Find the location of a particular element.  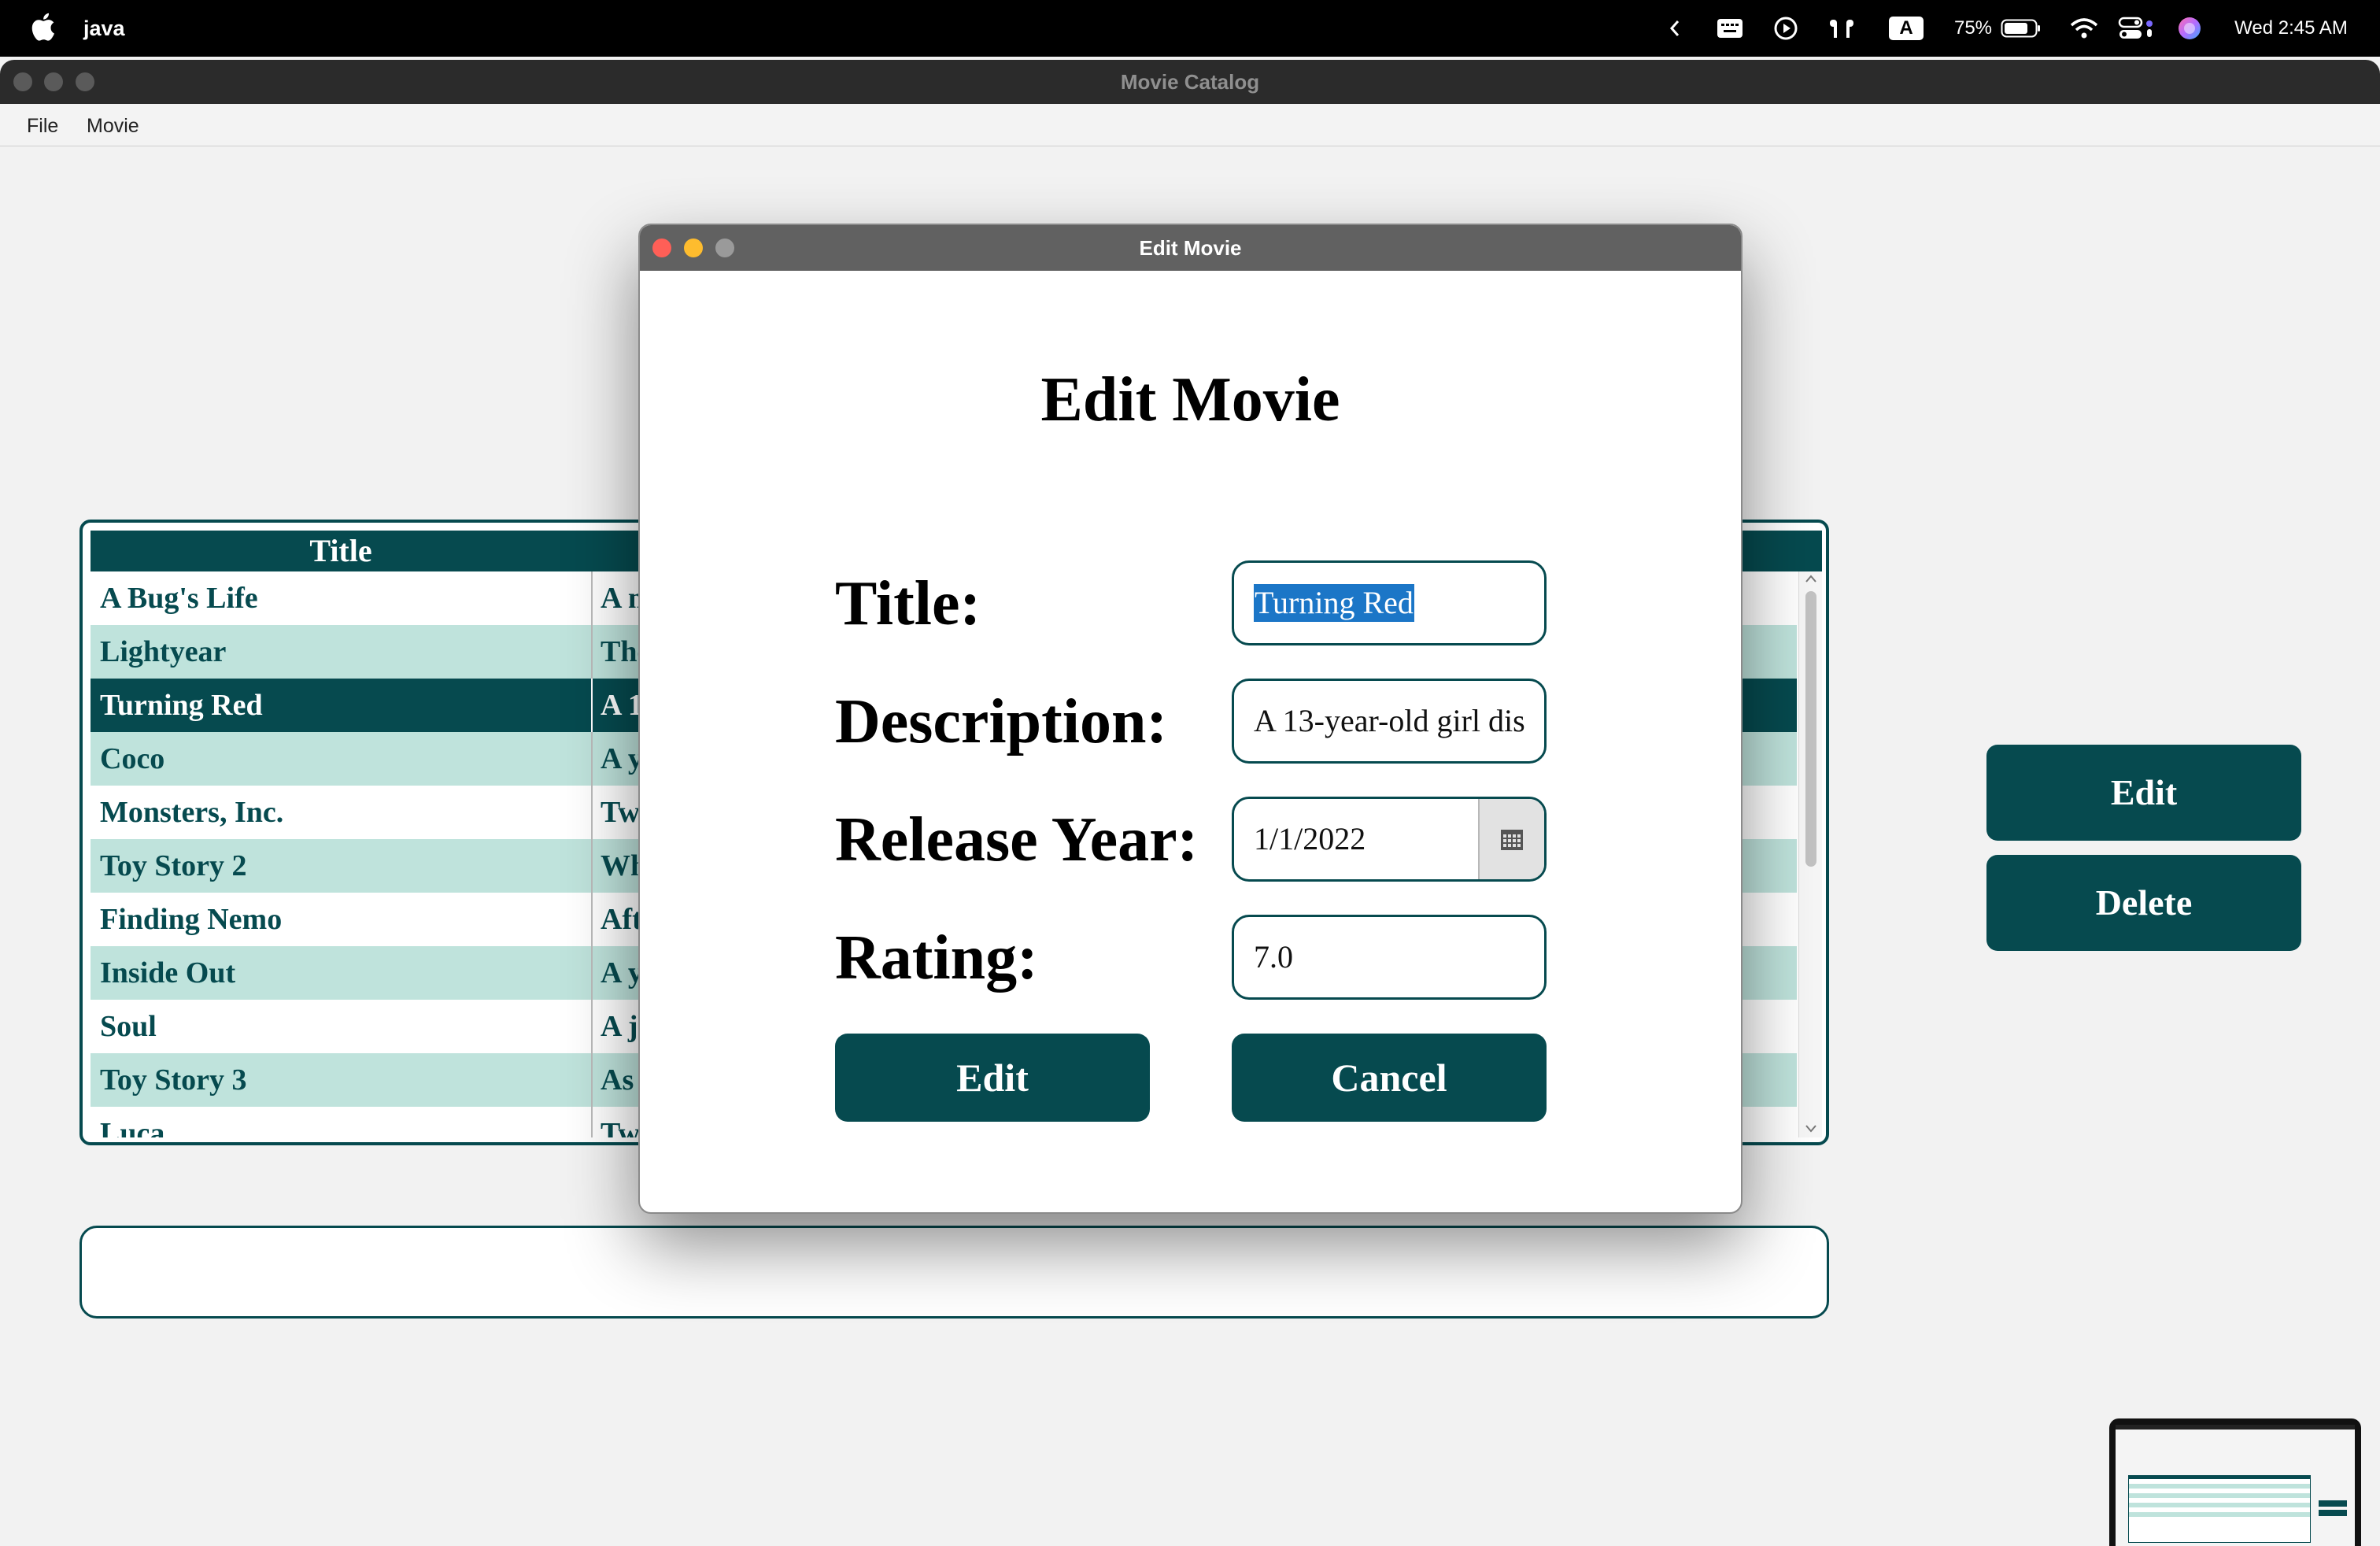

app-menu-bar: File Movie is located at coordinates (1190, 125).